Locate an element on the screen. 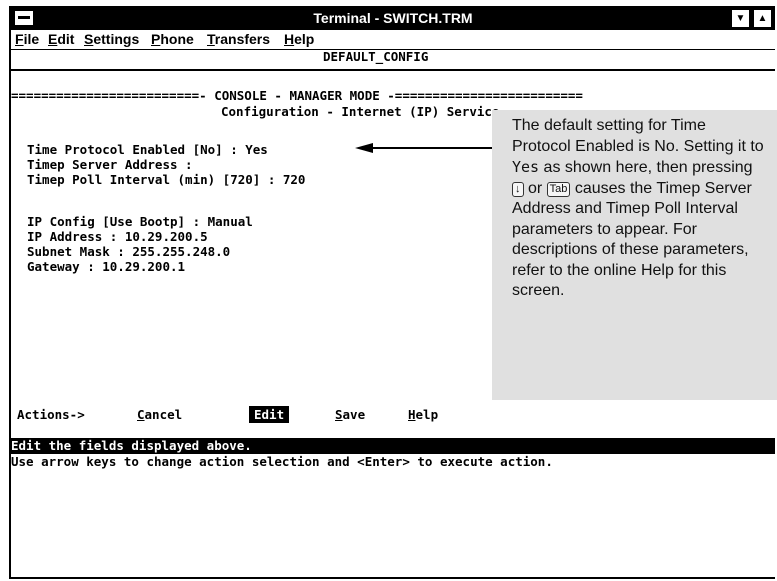 The image size is (777, 581). save-action: Save is located at coordinates (350, 414).